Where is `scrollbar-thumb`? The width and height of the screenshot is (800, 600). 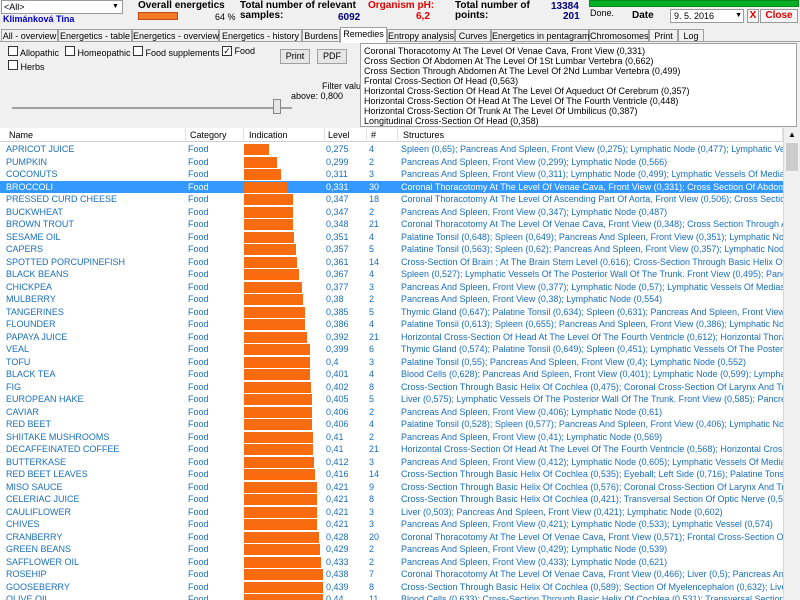 scrollbar-thumb is located at coordinates (792, 157).